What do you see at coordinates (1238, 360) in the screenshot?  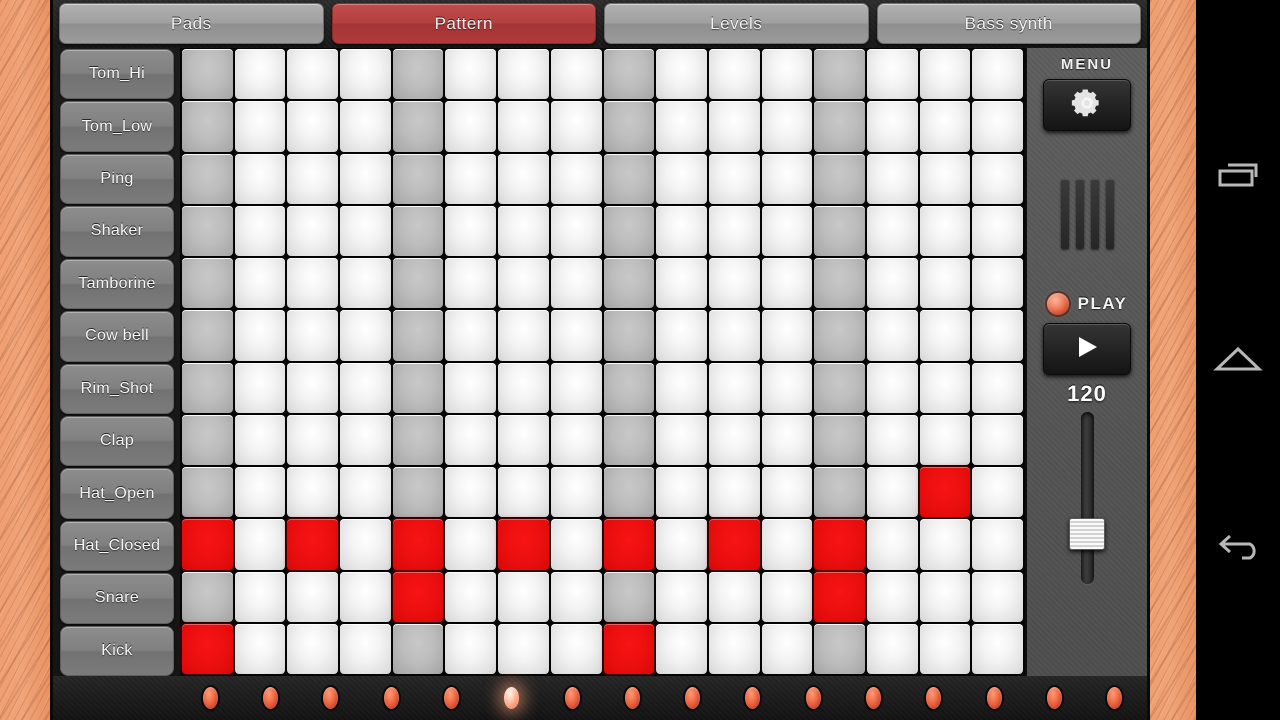 I see `home-button` at bounding box center [1238, 360].